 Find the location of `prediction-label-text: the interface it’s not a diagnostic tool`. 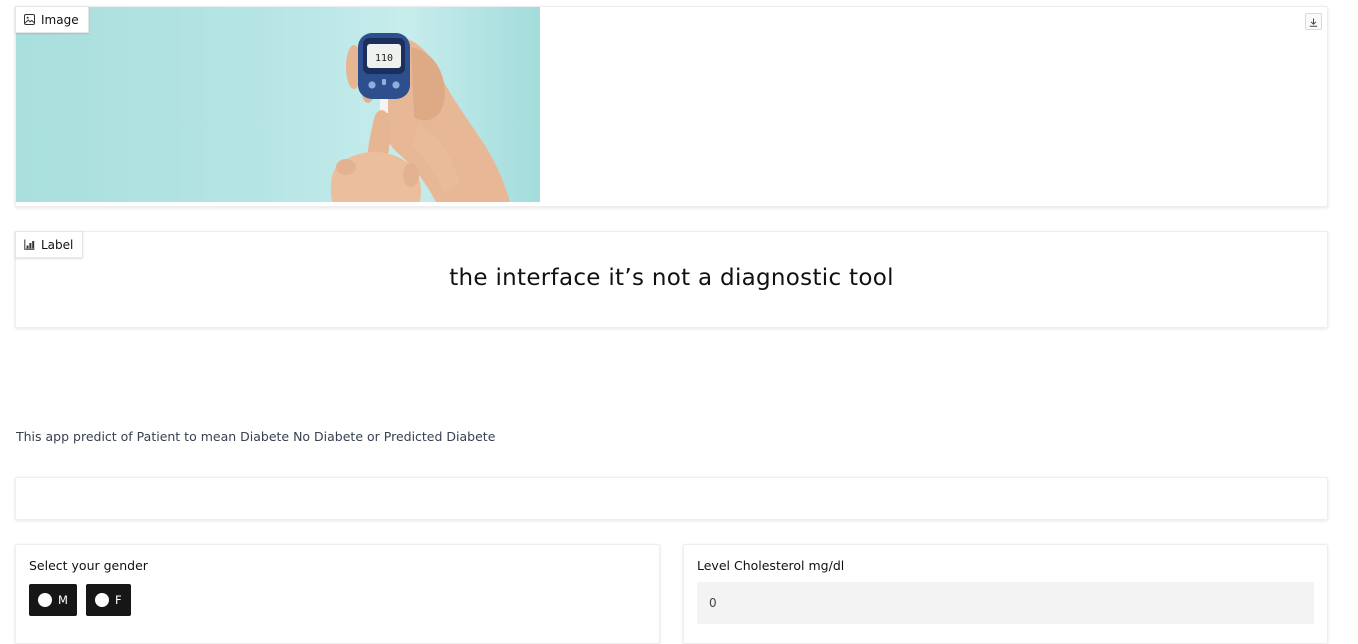

prediction-label-text: the interface it’s not a diagnostic tool is located at coordinates (671, 278).